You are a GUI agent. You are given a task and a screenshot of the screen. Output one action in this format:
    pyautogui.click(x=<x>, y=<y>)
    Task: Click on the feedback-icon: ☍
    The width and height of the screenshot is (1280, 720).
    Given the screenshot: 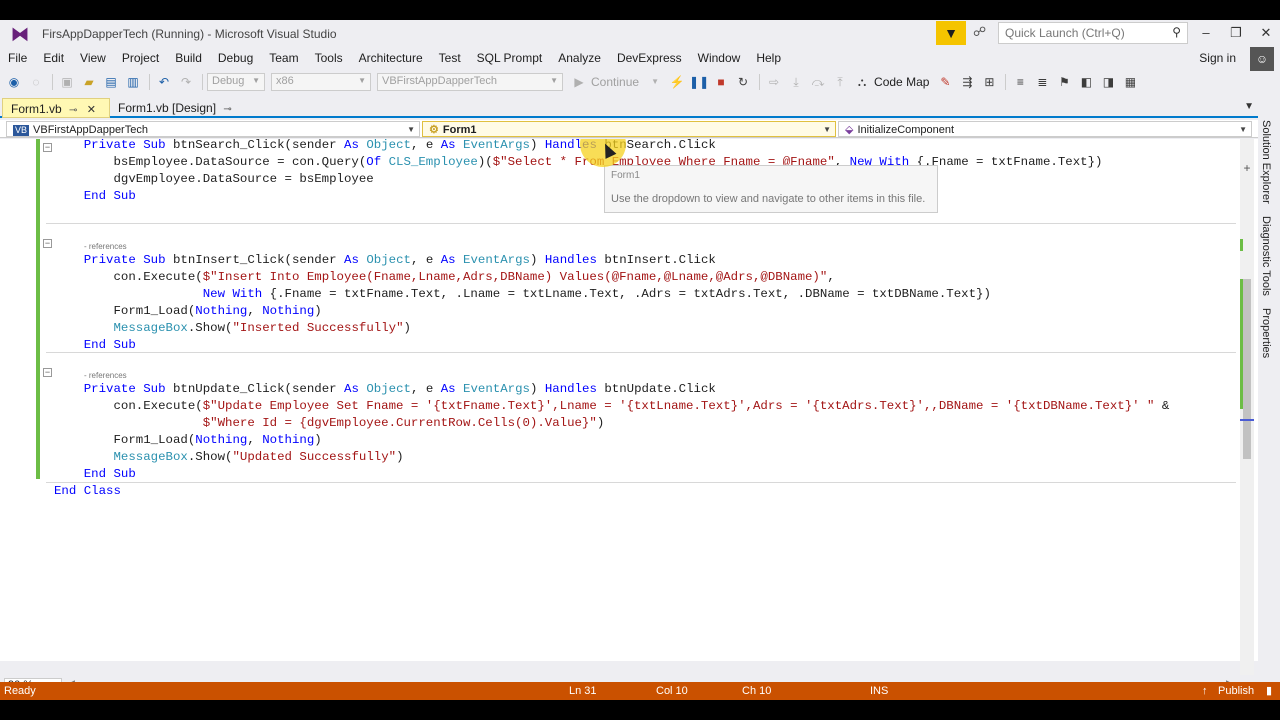 What is the action you would take?
    pyautogui.click(x=979, y=32)
    